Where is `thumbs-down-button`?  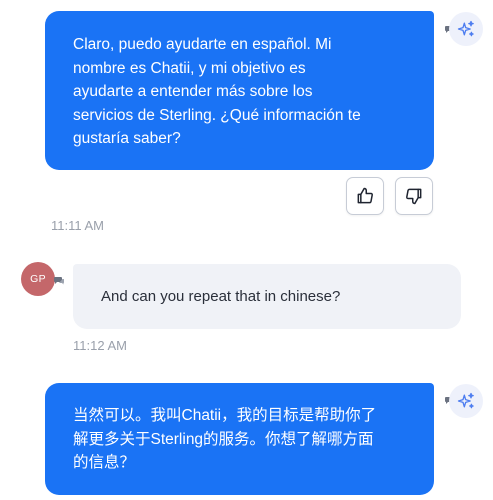
thumbs-down-button is located at coordinates (414, 196).